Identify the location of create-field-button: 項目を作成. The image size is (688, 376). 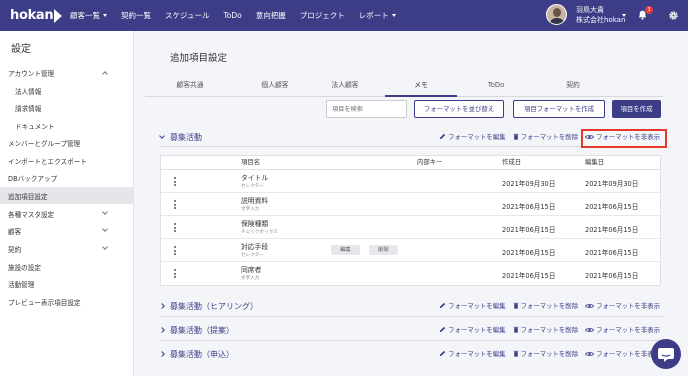
(636, 109).